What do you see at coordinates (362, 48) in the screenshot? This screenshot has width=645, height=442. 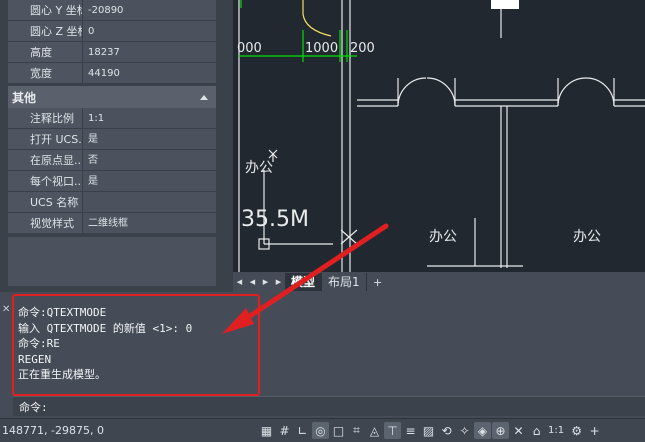 I see `dimension-text: 200` at bounding box center [362, 48].